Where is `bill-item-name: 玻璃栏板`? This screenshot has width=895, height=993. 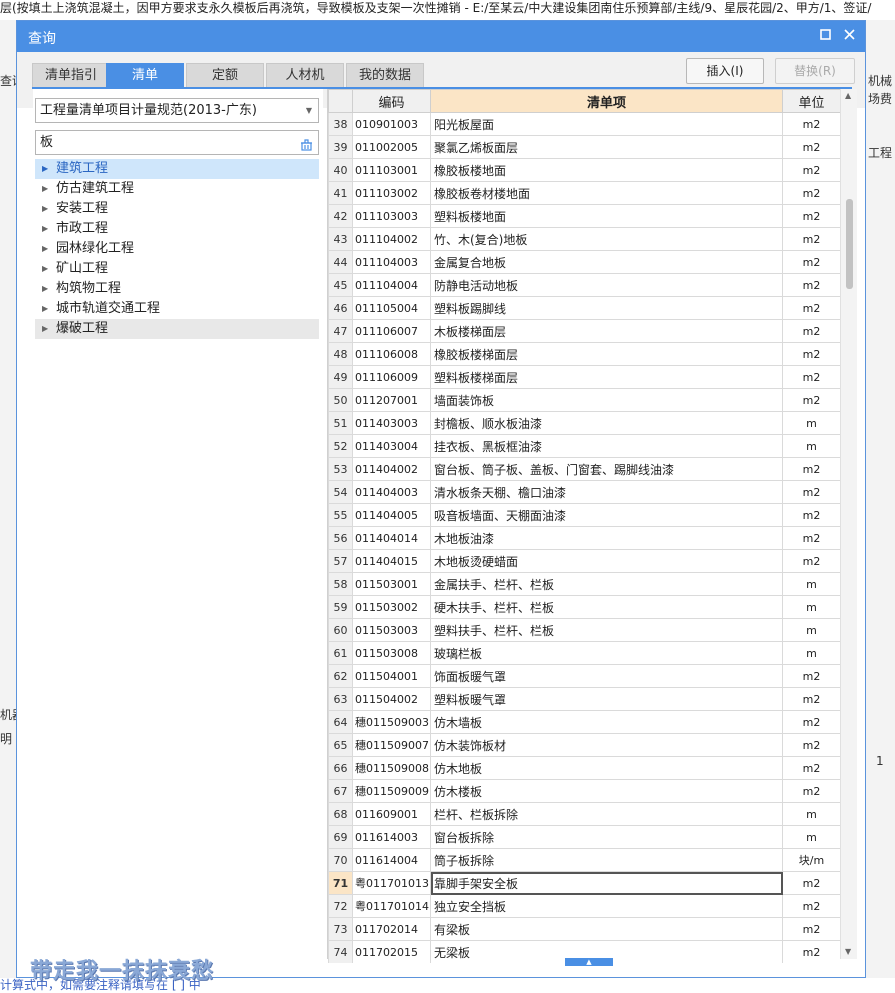 bill-item-name: 玻璃栏板 is located at coordinates (606, 653).